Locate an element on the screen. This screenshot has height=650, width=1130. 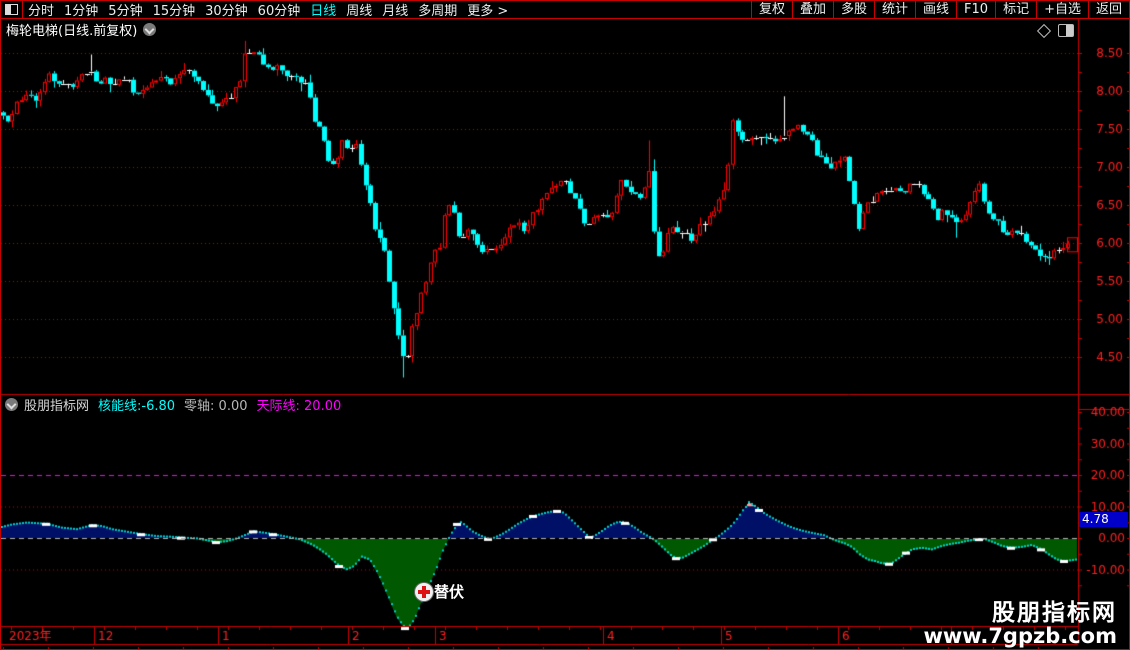
overlay-button: 叠加 is located at coordinates (812, 9).